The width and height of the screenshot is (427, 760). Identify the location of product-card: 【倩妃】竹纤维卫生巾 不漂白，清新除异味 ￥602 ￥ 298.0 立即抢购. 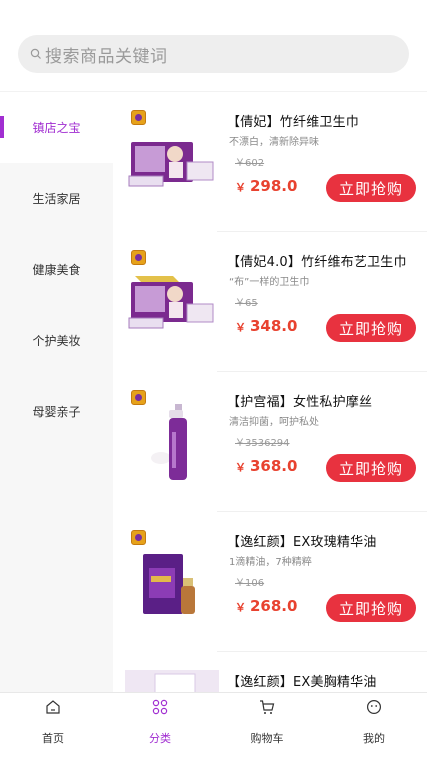
(270, 162).